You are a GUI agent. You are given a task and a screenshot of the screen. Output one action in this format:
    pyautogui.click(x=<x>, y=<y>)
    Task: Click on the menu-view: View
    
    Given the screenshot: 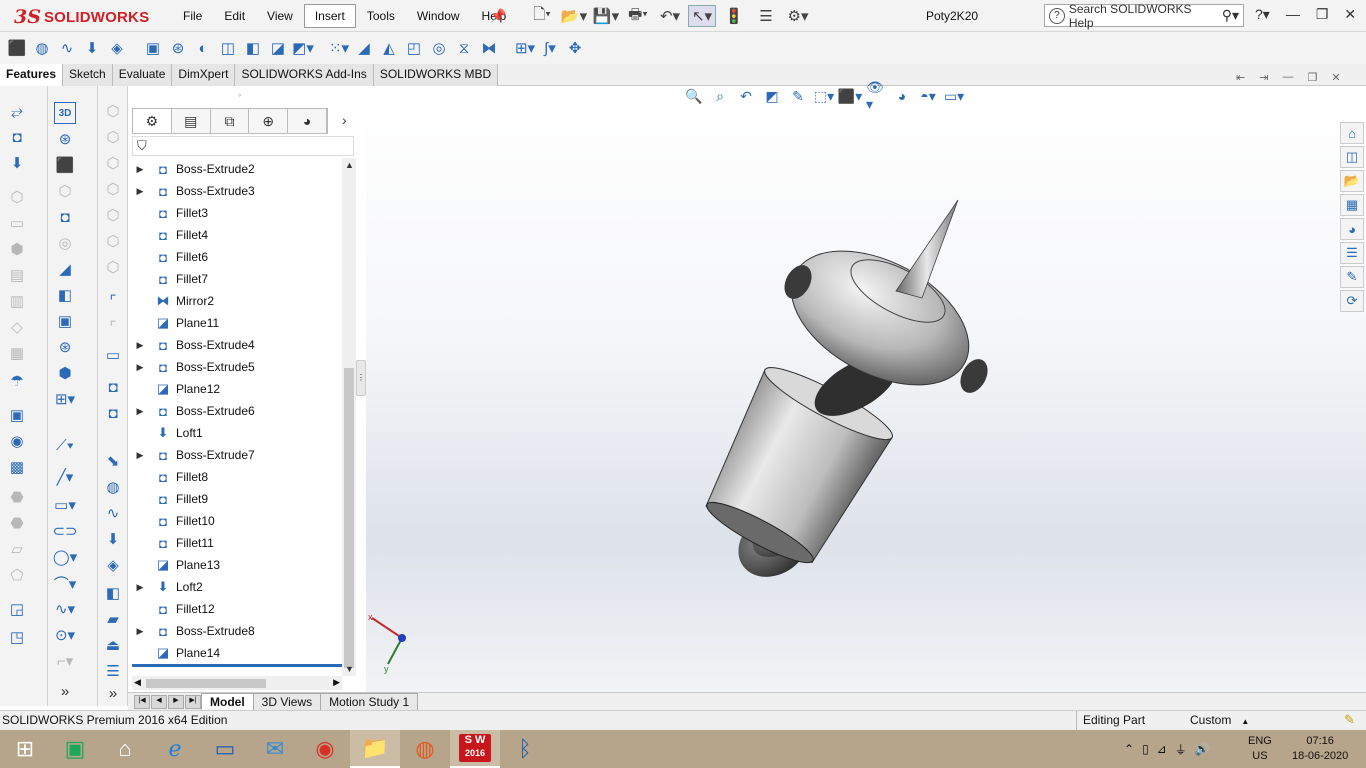 What is the action you would take?
    pyautogui.click(x=280, y=16)
    